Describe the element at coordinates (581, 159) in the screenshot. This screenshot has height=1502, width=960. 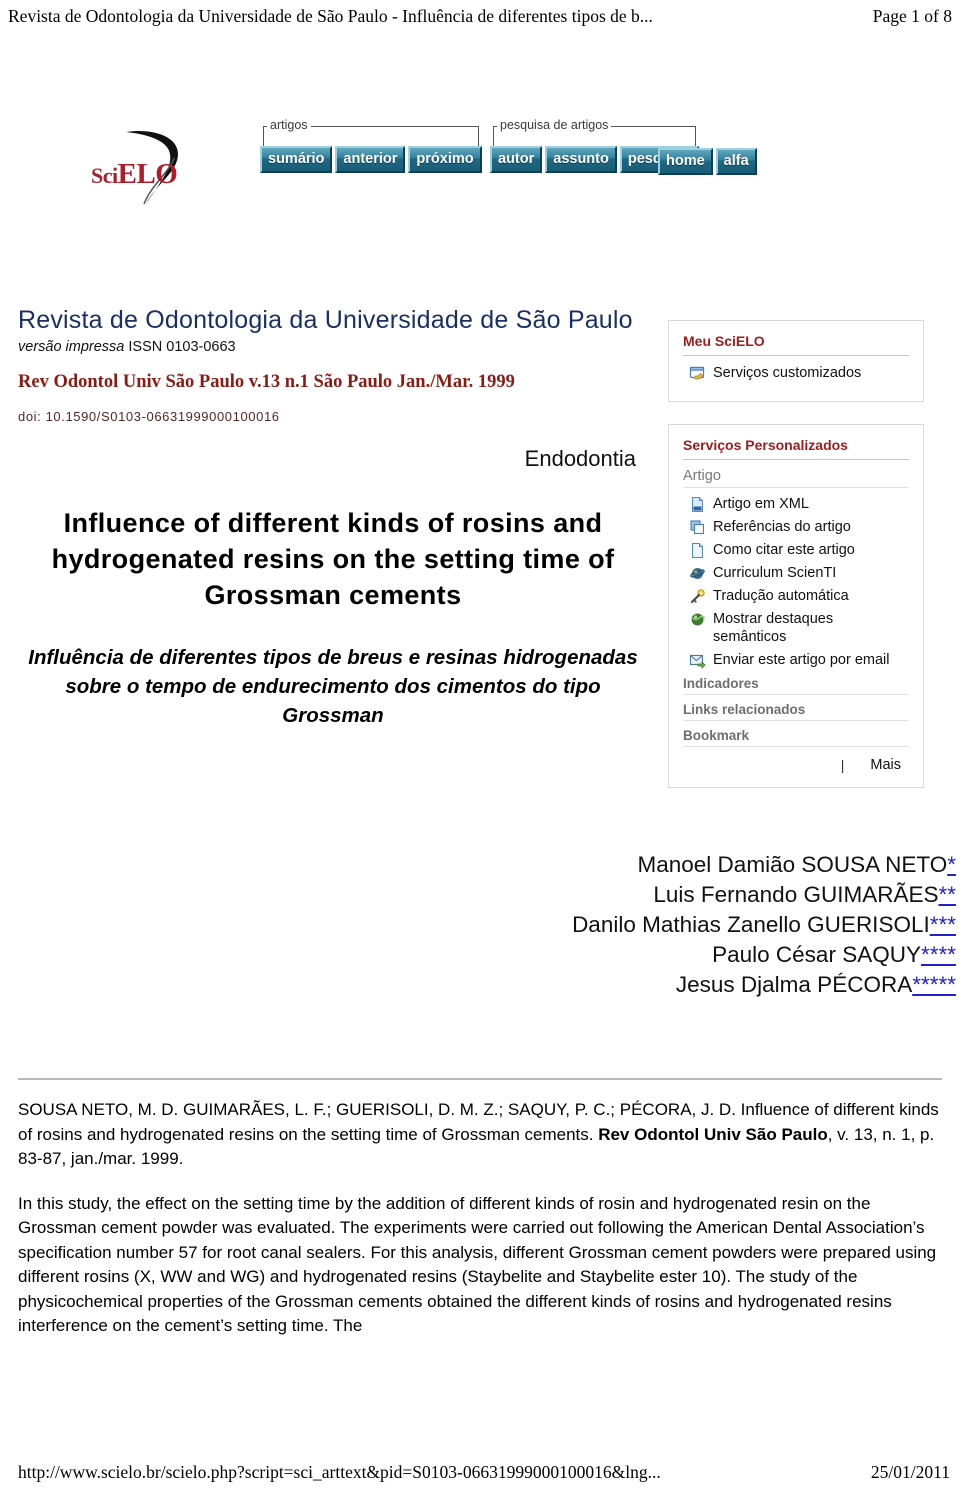
I see `nav-button-assunto: assunto` at that location.